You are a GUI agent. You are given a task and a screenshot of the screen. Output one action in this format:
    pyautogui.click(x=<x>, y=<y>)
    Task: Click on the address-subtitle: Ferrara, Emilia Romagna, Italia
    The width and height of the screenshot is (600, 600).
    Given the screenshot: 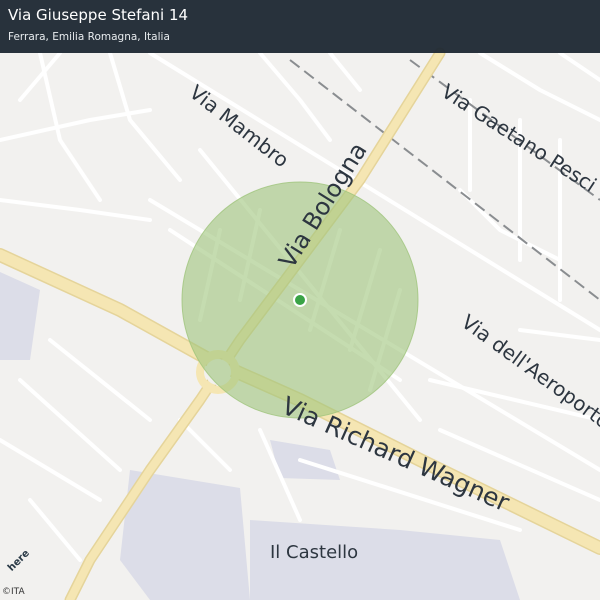 What is the action you would take?
    pyautogui.click(x=89, y=37)
    